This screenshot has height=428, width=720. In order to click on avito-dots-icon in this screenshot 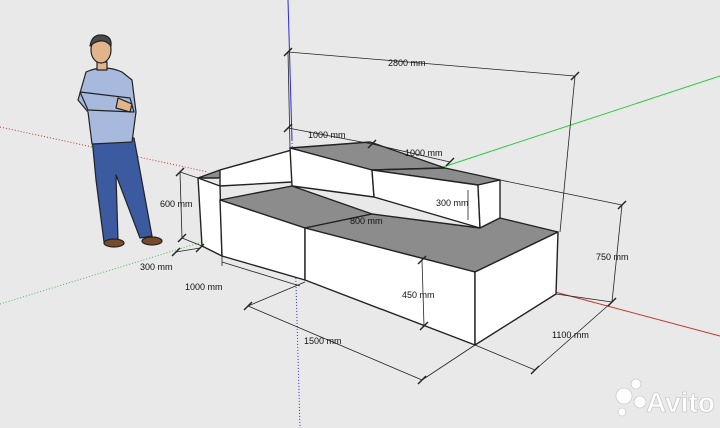, I will do `click(631, 397)`.